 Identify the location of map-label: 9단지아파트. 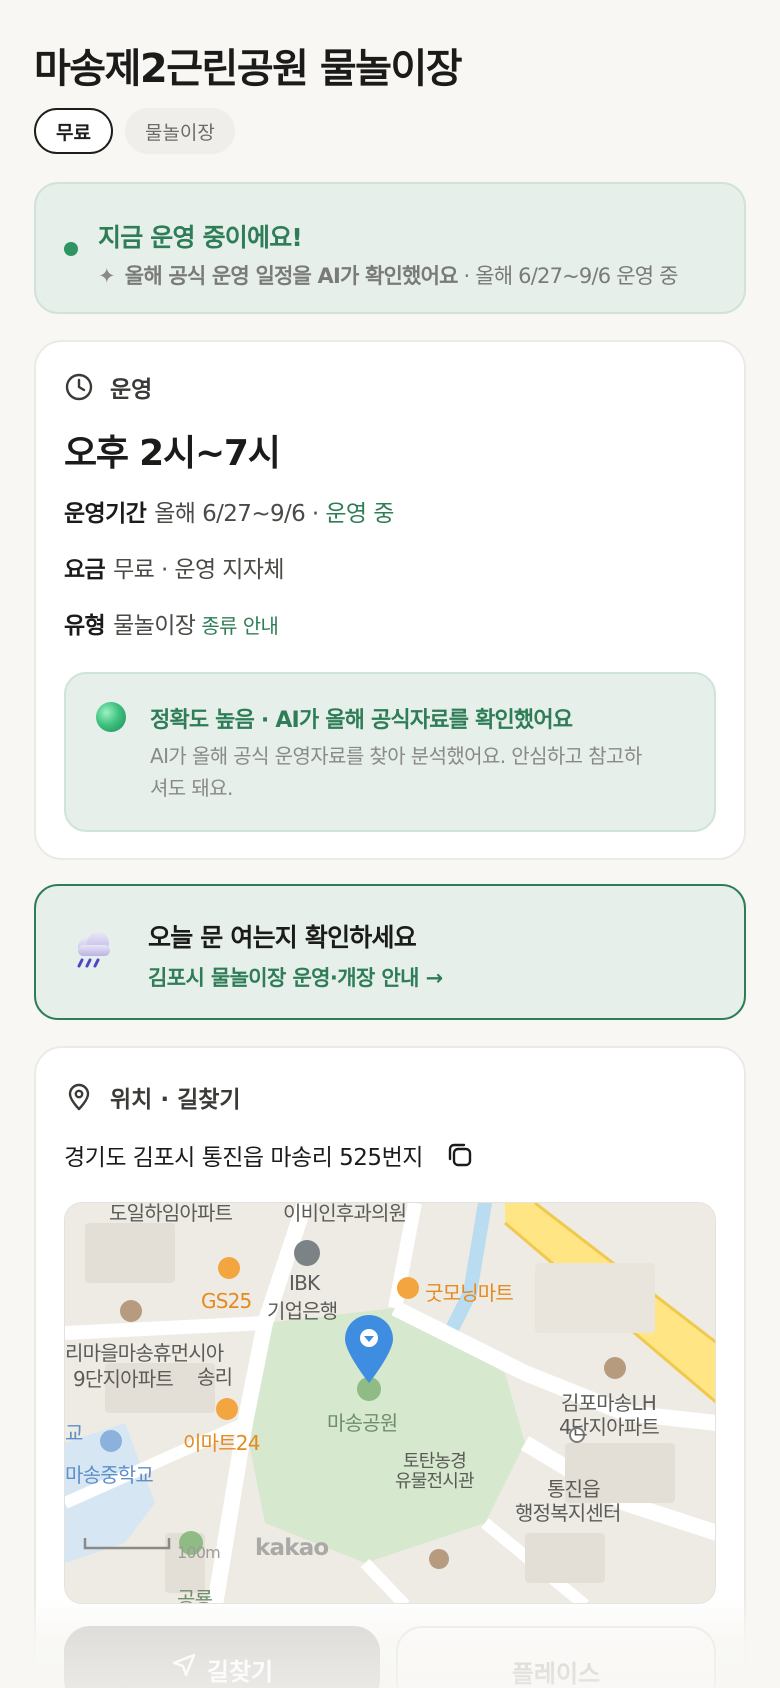
(123, 1379).